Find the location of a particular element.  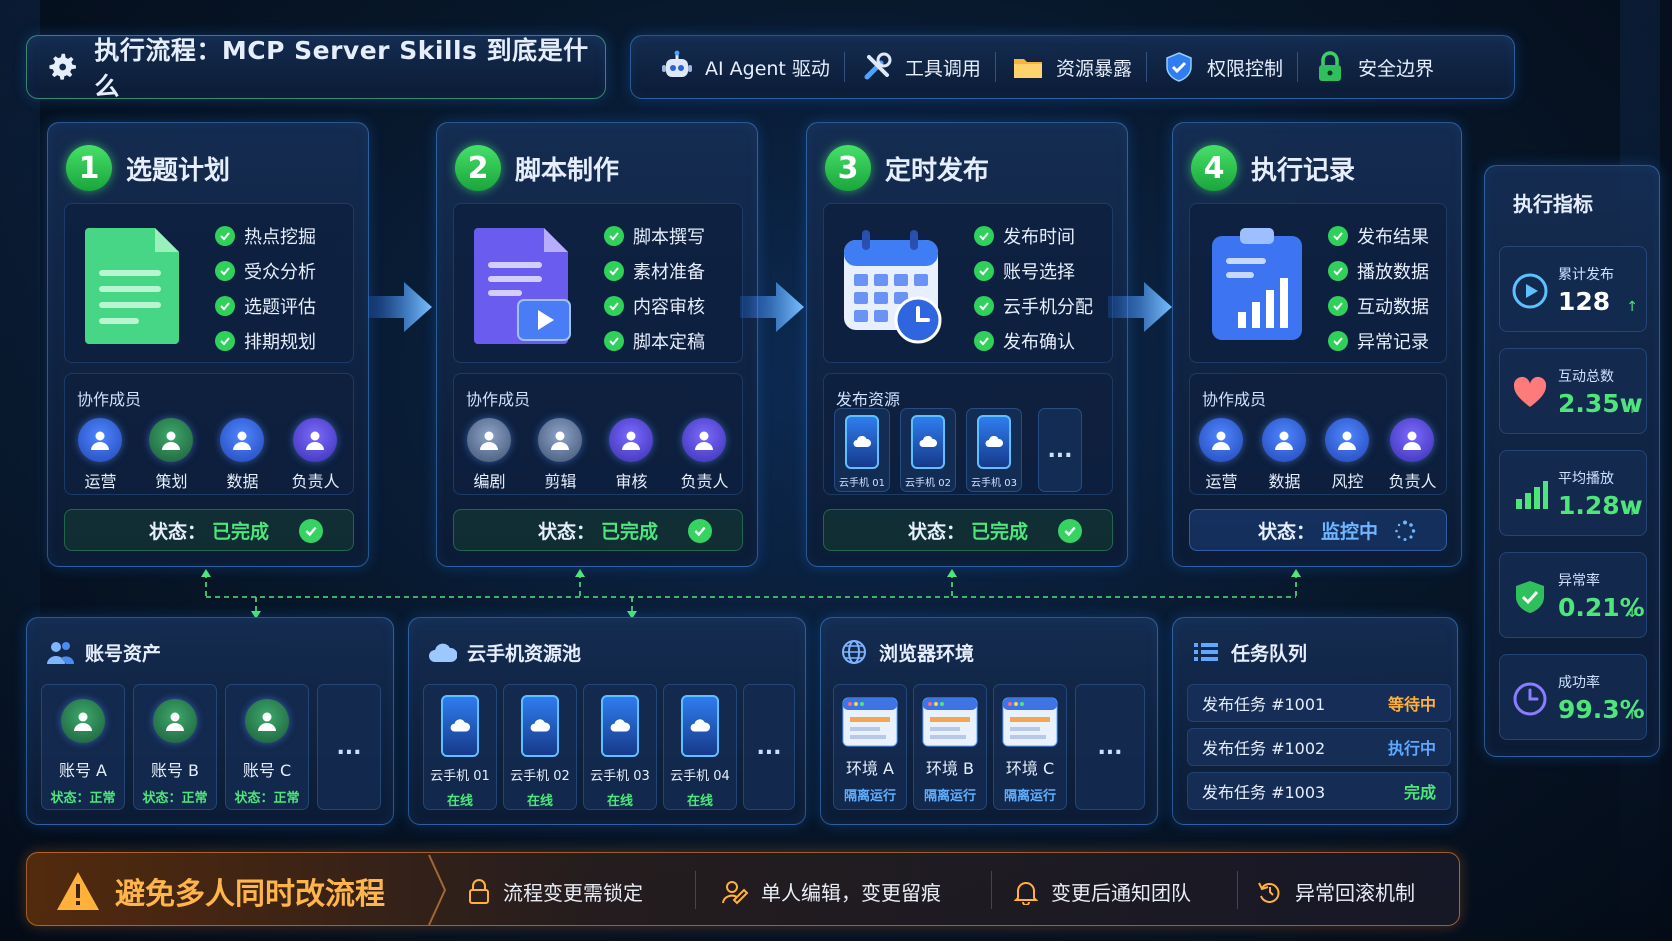

member-avatar: 策划 is located at coordinates (171, 455).